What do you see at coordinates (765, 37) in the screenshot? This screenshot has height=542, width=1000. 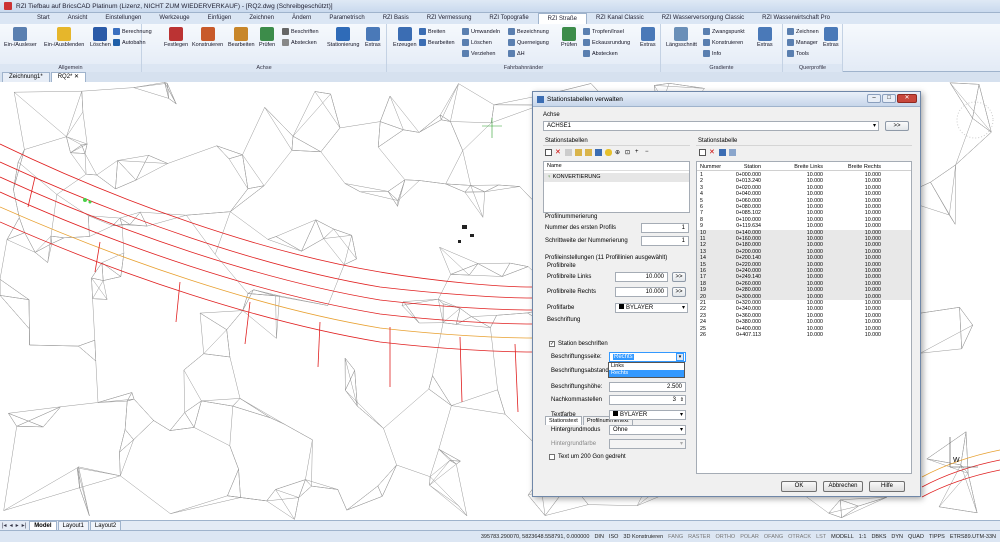 I see `gr-extras-button: Extras` at bounding box center [765, 37].